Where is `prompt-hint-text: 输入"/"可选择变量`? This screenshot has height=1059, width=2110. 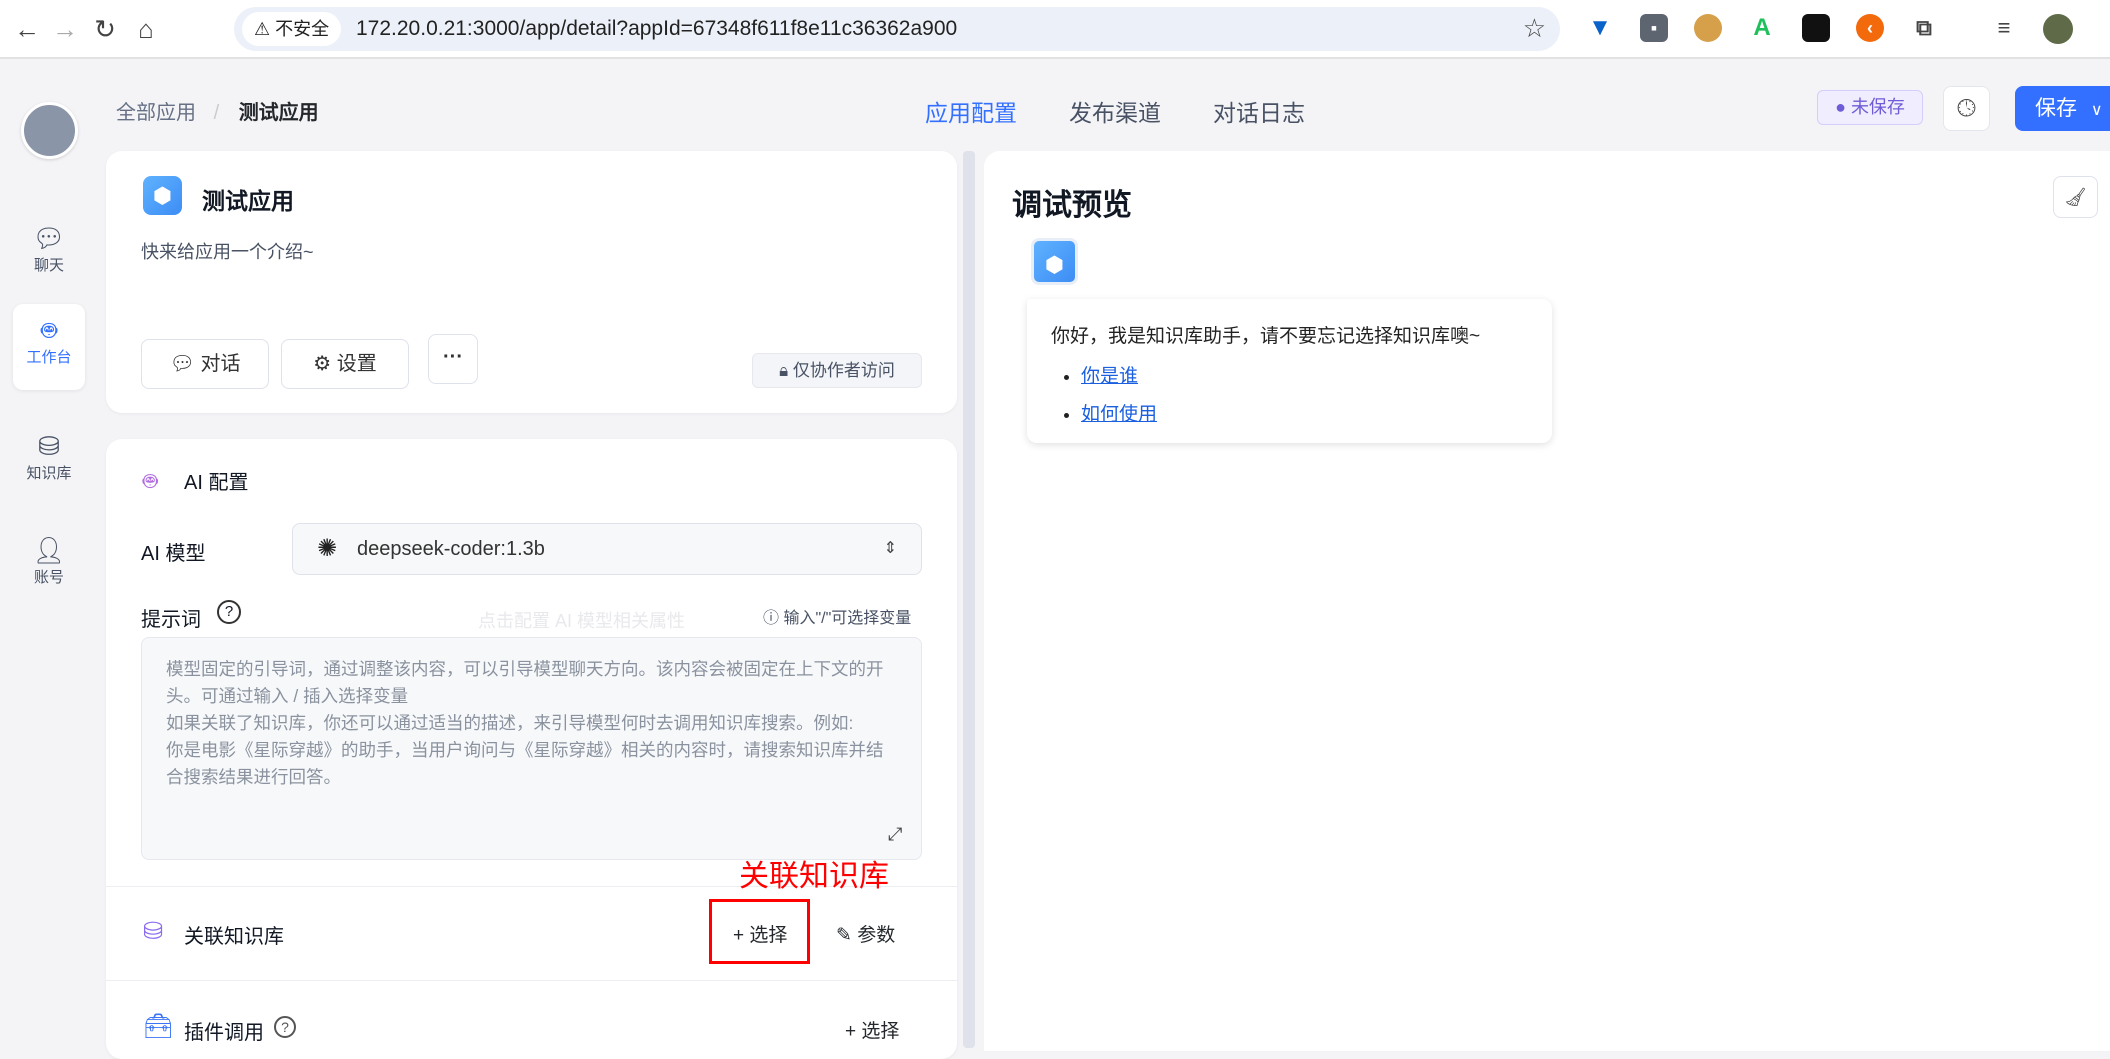 prompt-hint-text: 输入"/"可选择变量 is located at coordinates (847, 618).